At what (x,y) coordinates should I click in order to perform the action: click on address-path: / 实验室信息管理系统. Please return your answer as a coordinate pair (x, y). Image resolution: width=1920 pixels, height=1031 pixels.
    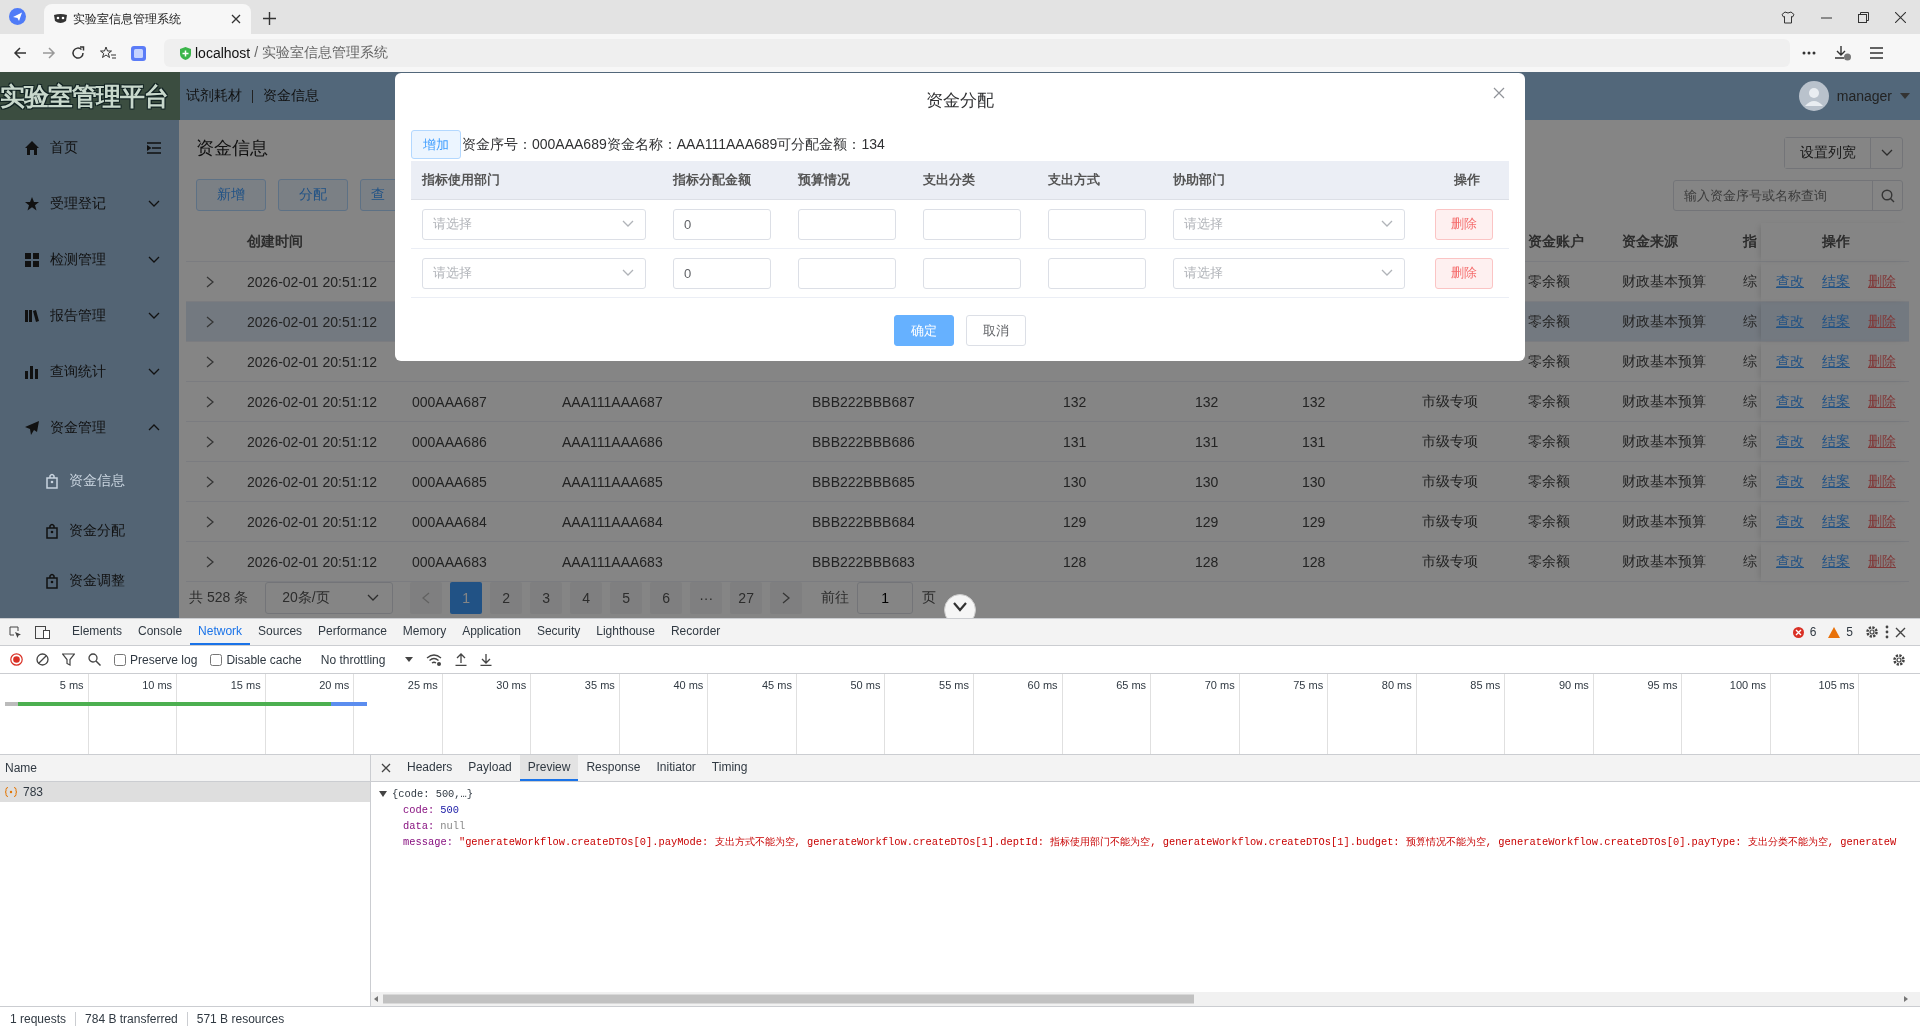
    Looking at the image, I should click on (321, 53).